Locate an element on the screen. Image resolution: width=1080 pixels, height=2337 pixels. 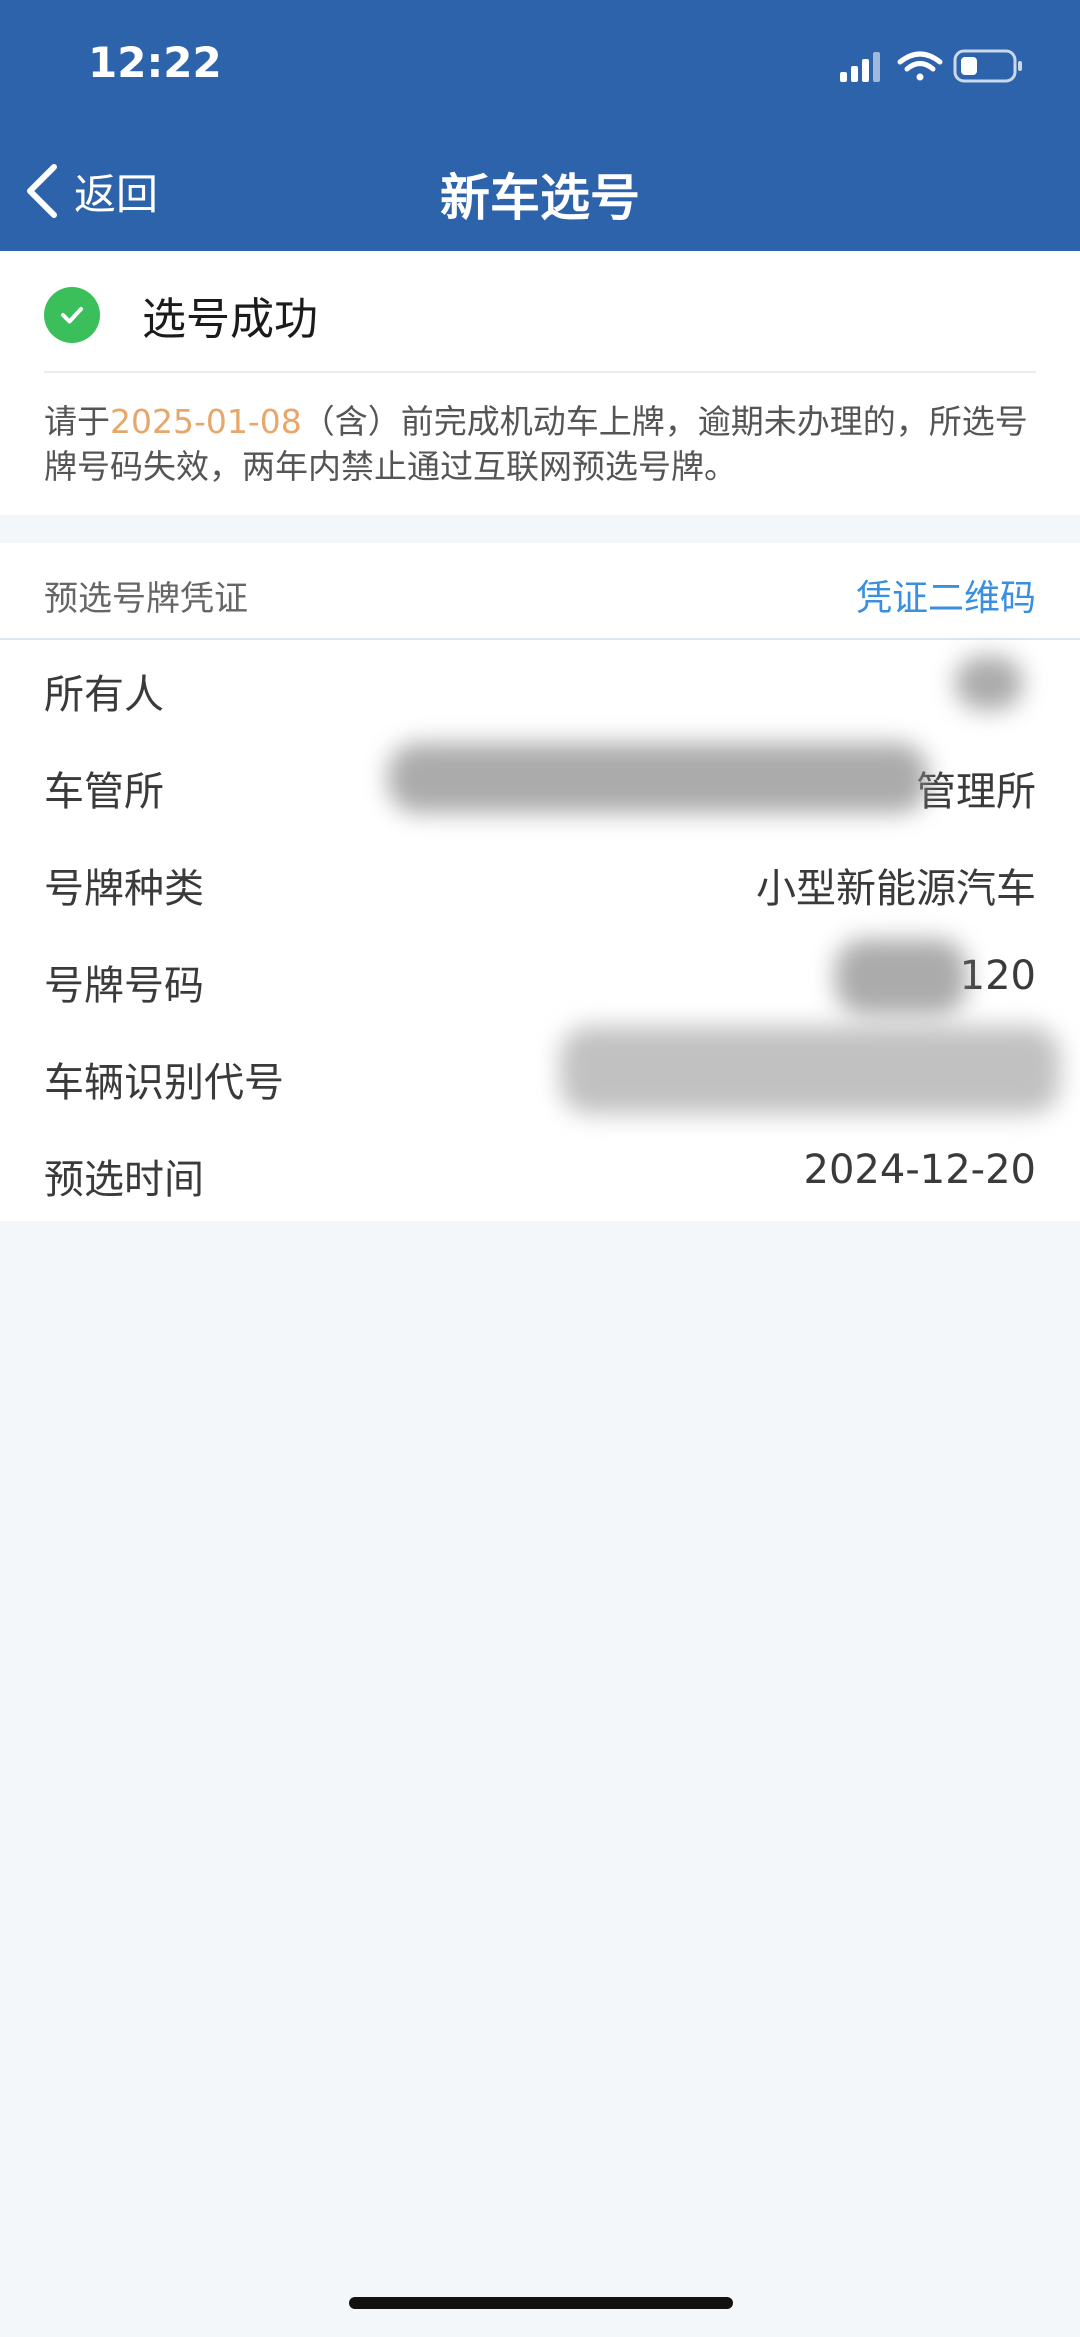
status-icons is located at coordinates (935, 66).